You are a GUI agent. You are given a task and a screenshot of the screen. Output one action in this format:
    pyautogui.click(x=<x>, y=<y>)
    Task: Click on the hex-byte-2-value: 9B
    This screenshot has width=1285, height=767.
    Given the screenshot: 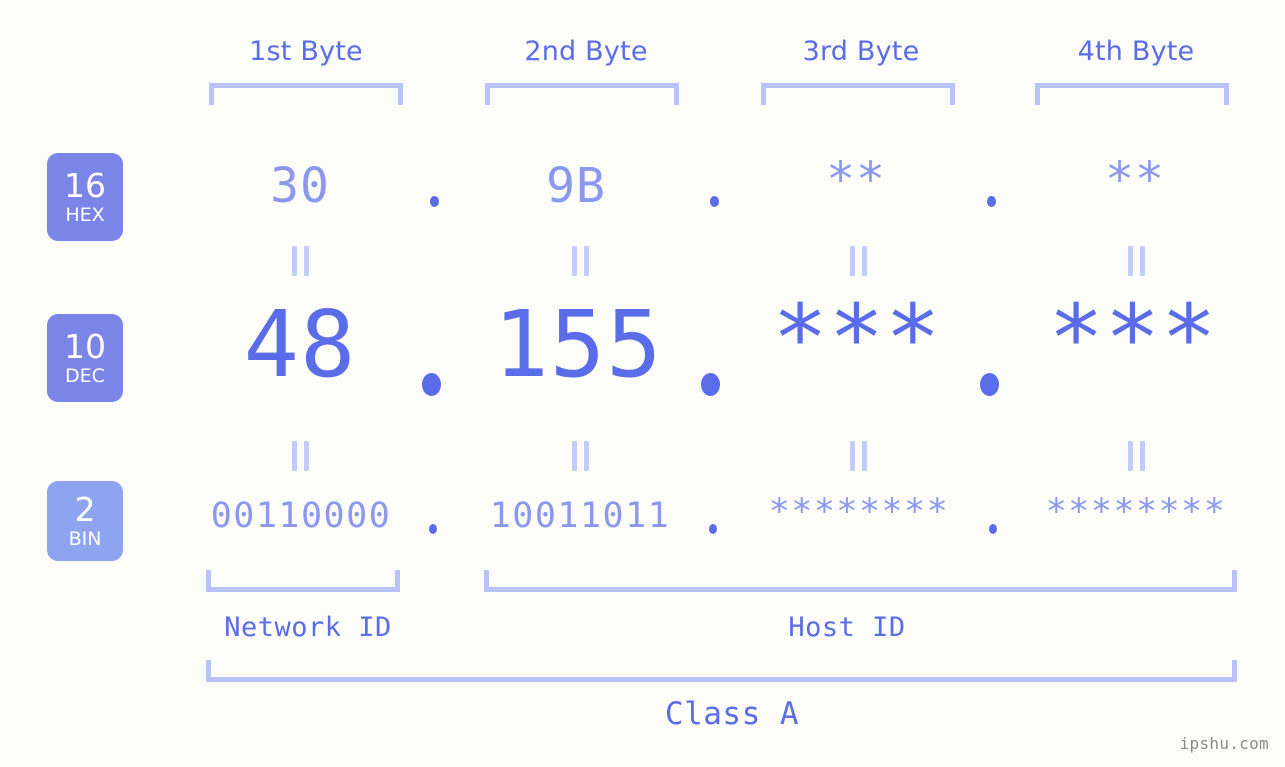 What is the action you would take?
    pyautogui.click(x=576, y=186)
    